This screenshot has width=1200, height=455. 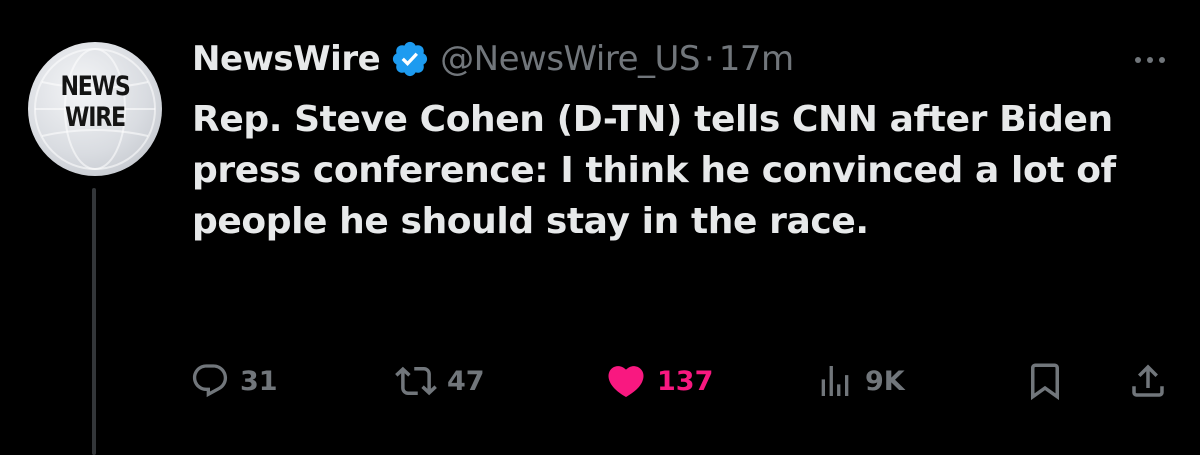 I want to click on avatar: NEWS WIRE, so click(x=95, y=109).